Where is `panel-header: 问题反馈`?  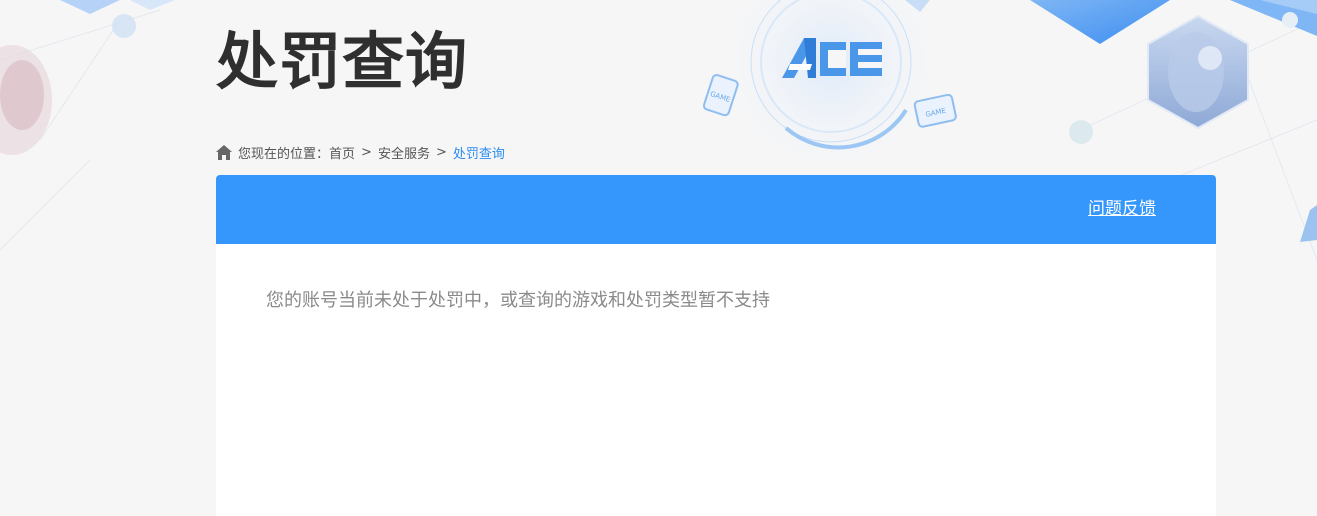 panel-header: 问题反馈 is located at coordinates (716, 209).